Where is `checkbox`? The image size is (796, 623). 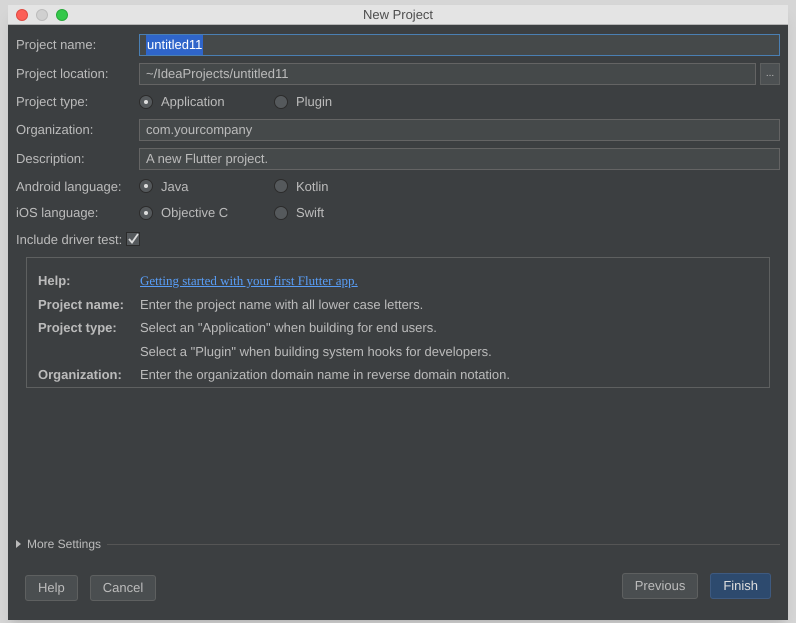
checkbox is located at coordinates (133, 239).